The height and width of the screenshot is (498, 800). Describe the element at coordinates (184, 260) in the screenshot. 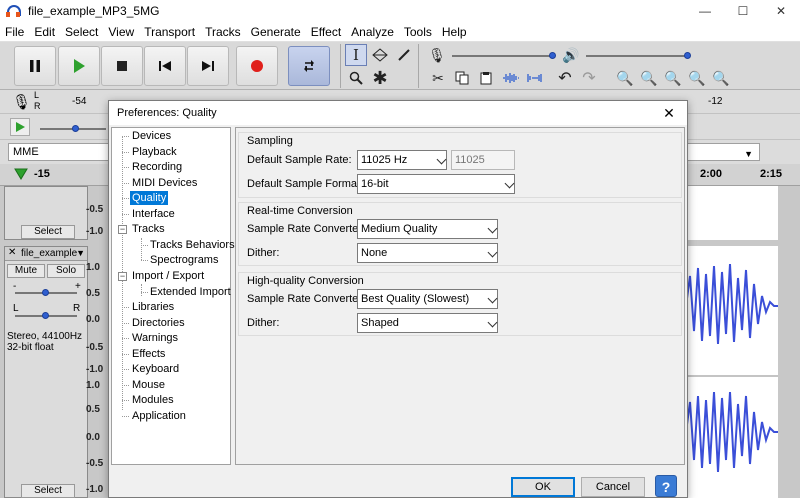

I see `tree-item-spectrograms: Spectrograms` at that location.